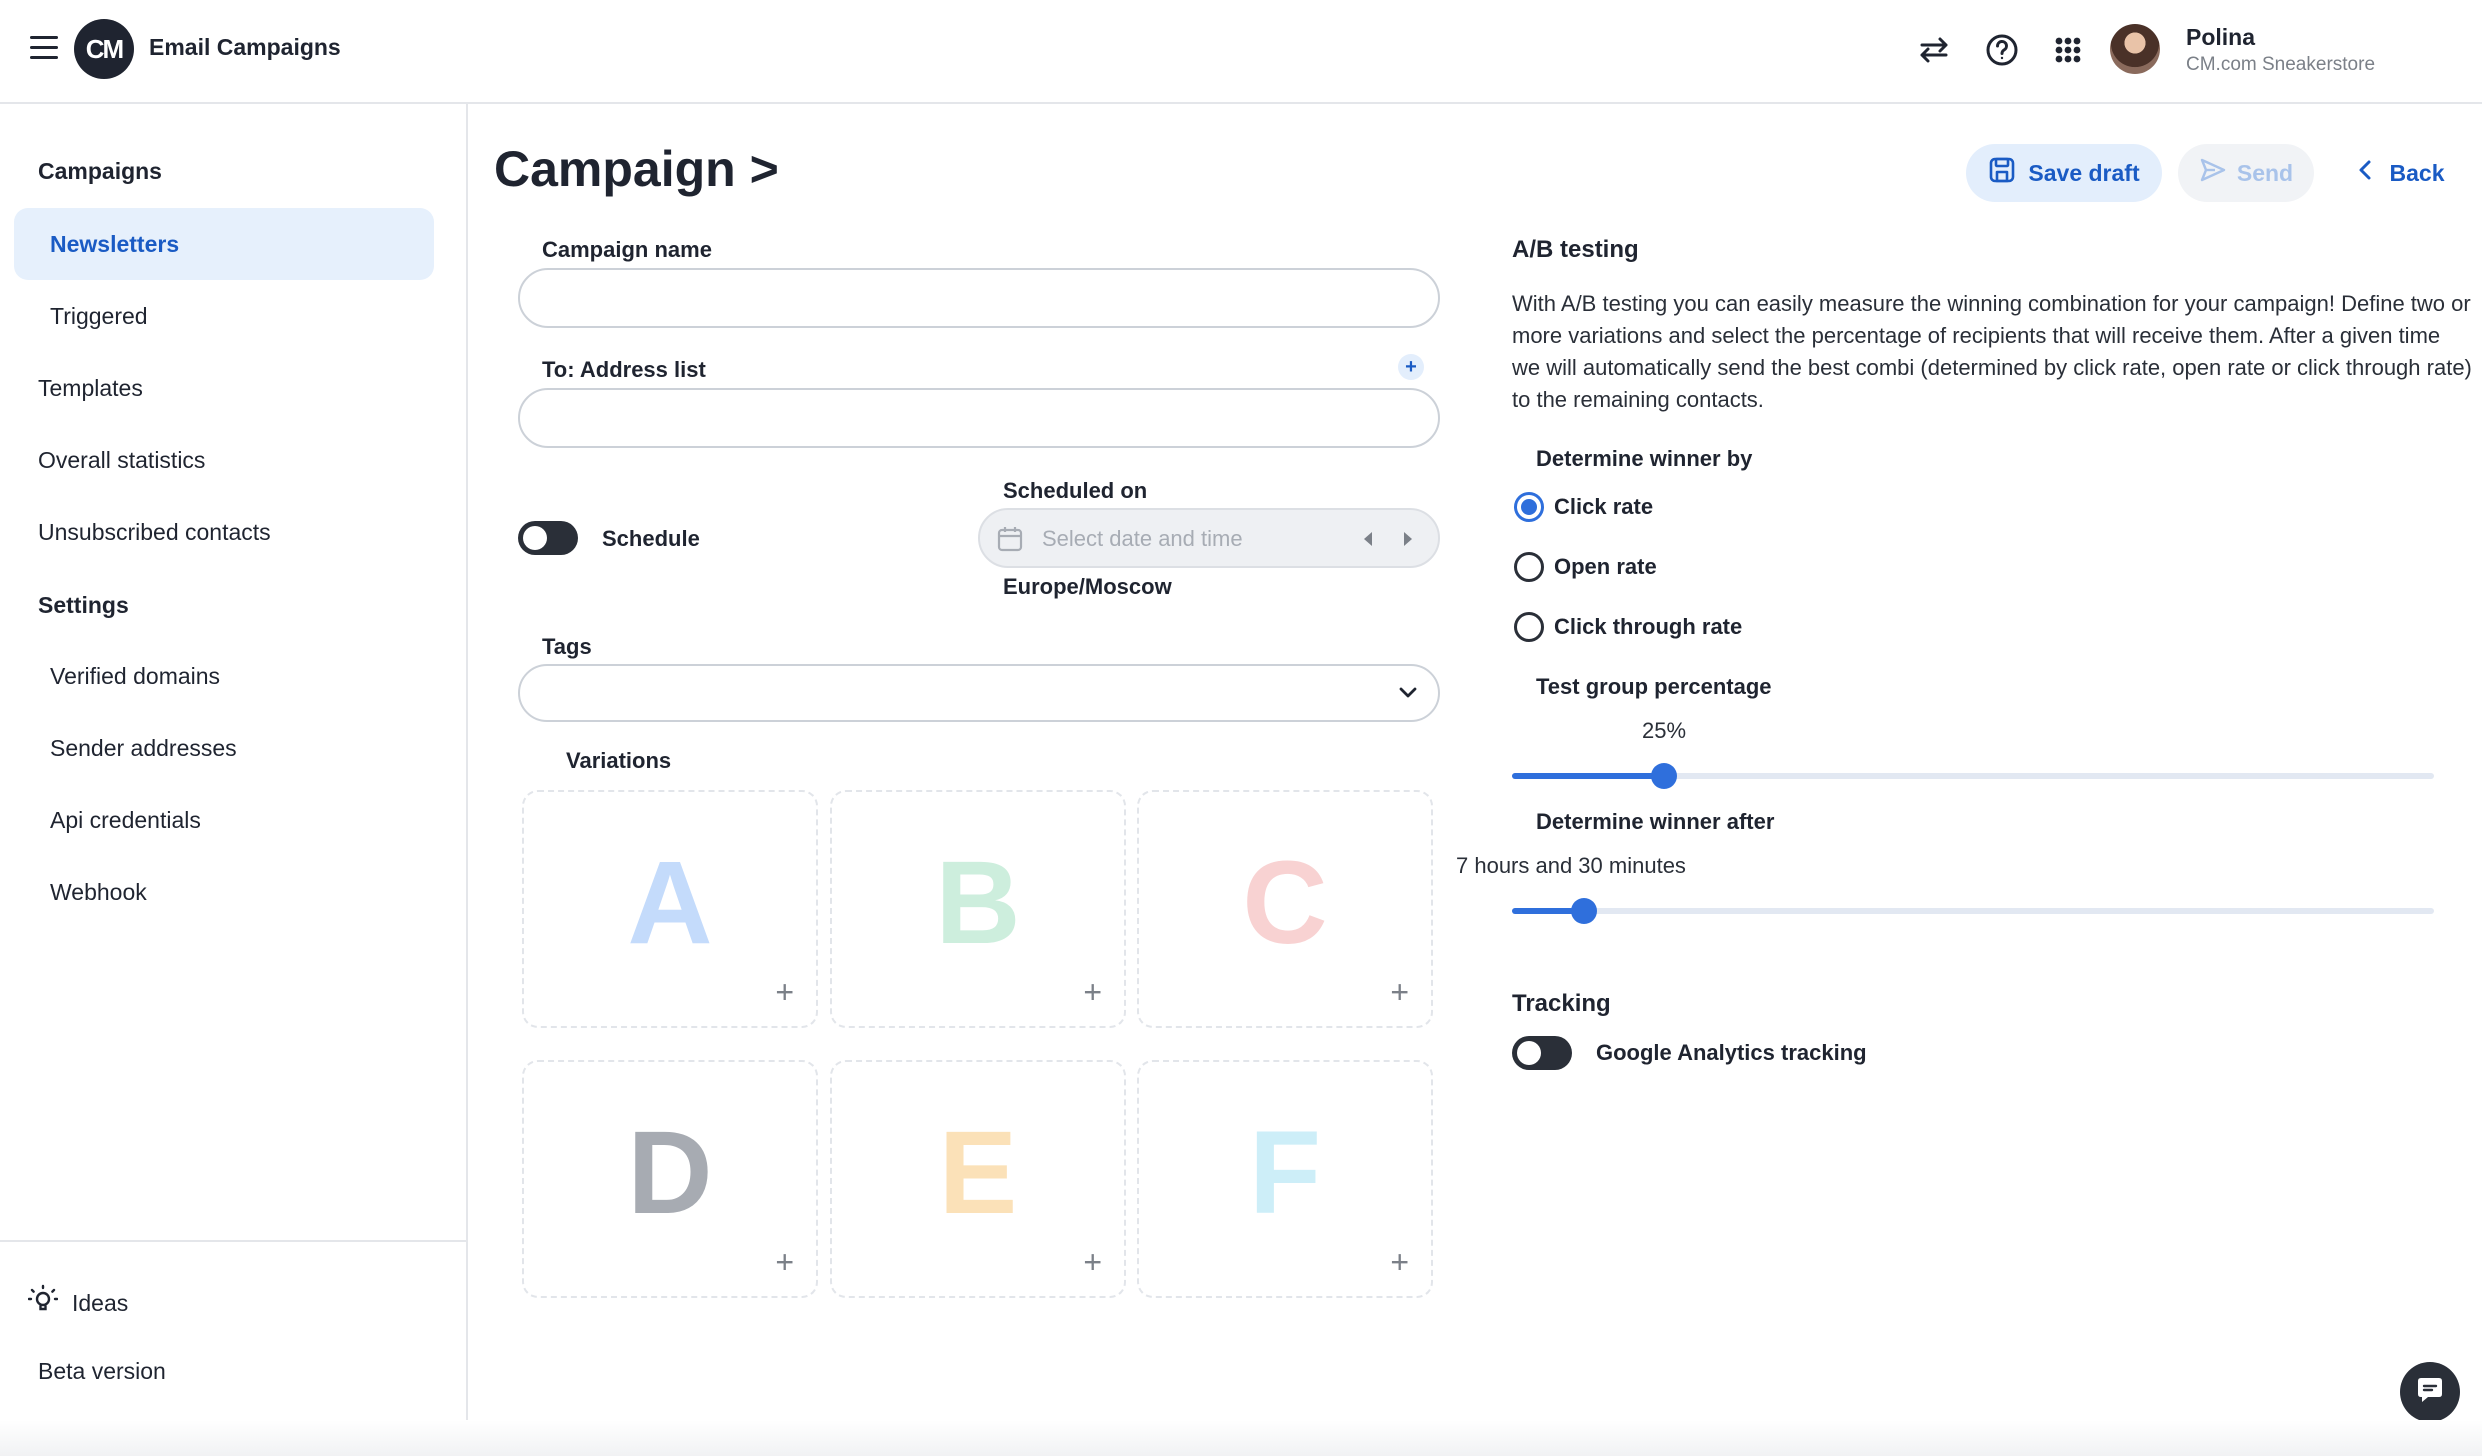 This screenshot has height=1456, width=2482. Describe the element at coordinates (619, 760) in the screenshot. I see `variations-label: Variations` at that location.